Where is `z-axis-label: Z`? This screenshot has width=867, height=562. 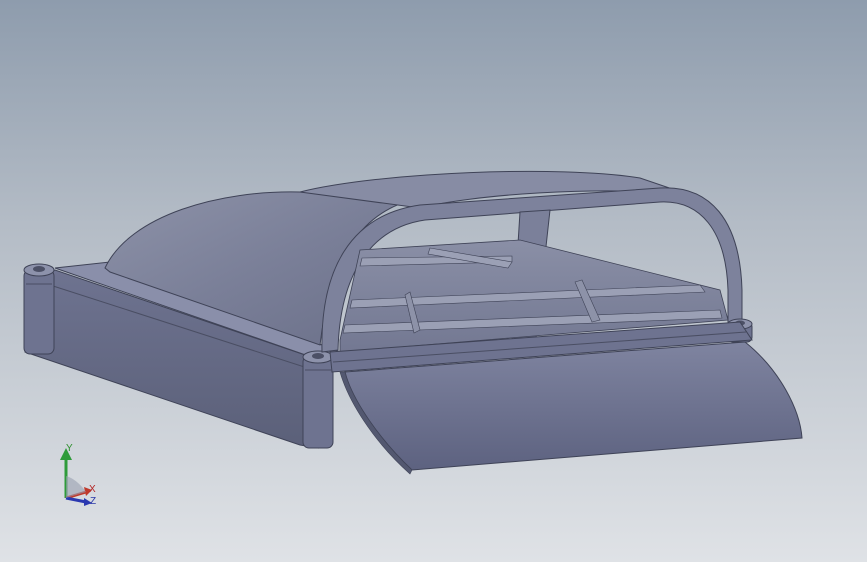
z-axis-label: Z is located at coordinates (93, 501).